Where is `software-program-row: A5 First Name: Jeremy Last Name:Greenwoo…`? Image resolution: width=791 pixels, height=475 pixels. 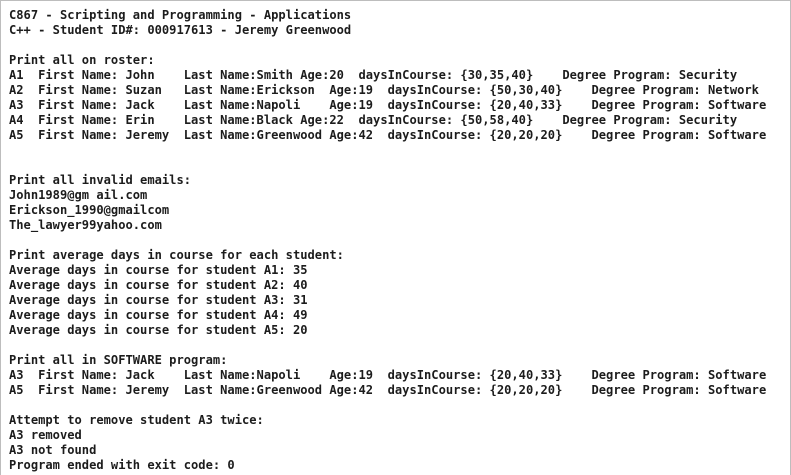 software-program-row: A5 First Name: Jeremy Last Name:Greenwoo… is located at coordinates (388, 390).